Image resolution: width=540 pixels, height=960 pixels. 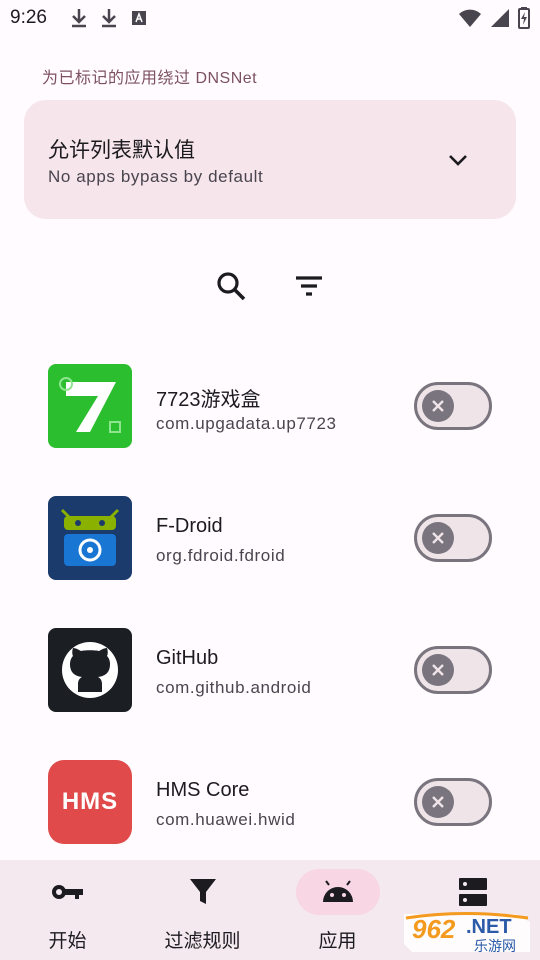 What do you see at coordinates (67, 941) in the screenshot?
I see `nav-label: 开始` at bounding box center [67, 941].